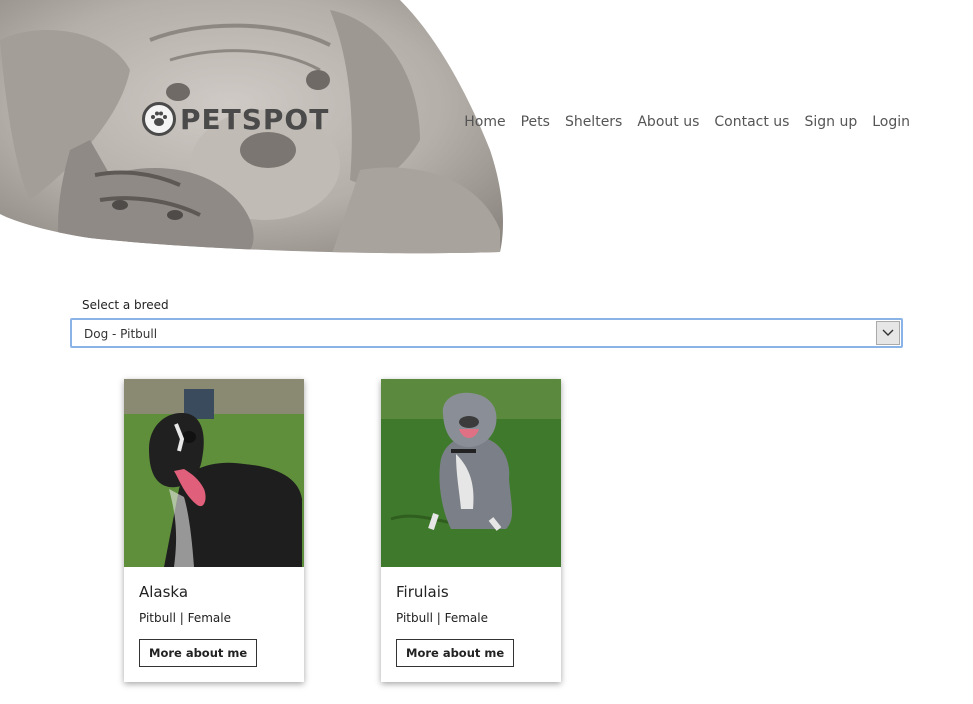  Describe the element at coordinates (830, 122) in the screenshot. I see `nav-sign-up: Sign up` at that location.